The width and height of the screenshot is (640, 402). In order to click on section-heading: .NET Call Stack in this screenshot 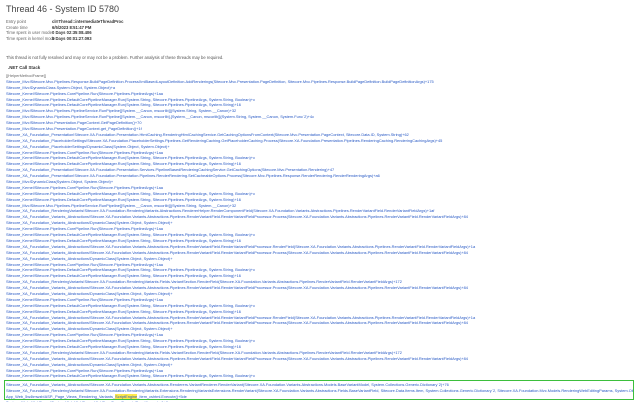, I will do `click(24, 67)`.